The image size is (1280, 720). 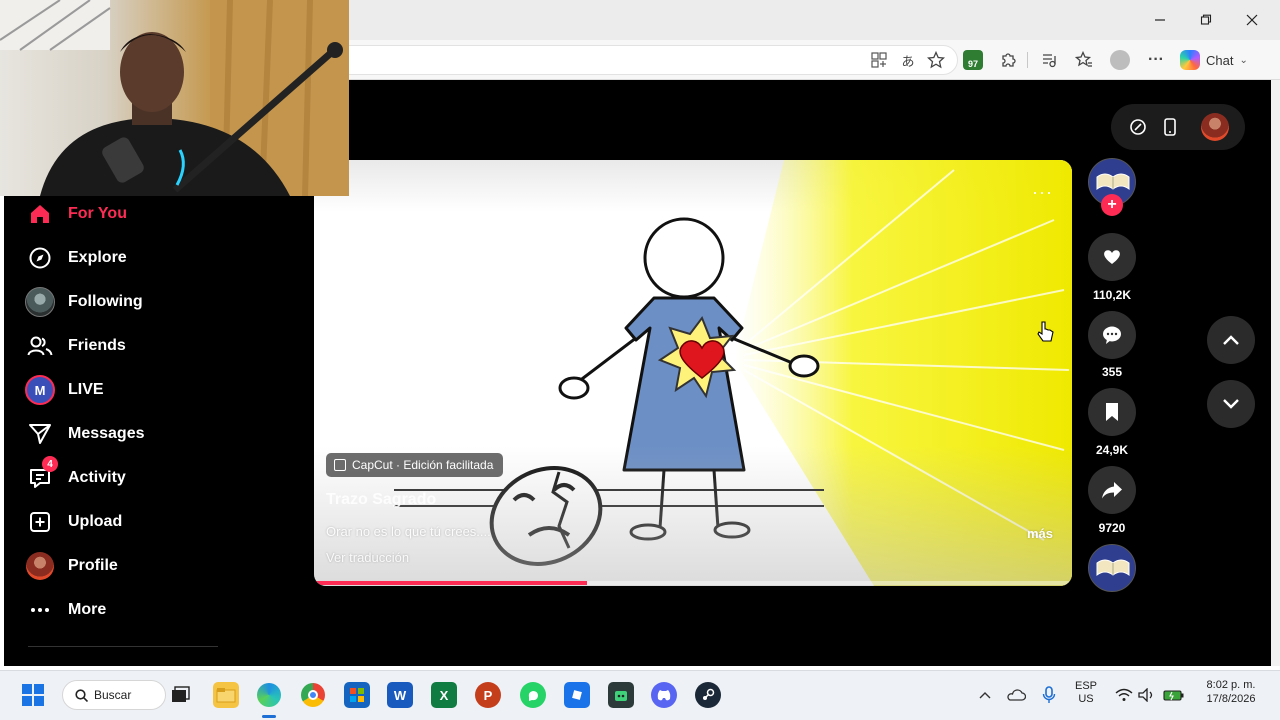 I want to click on battery-icon, so click(x=1174, y=695).